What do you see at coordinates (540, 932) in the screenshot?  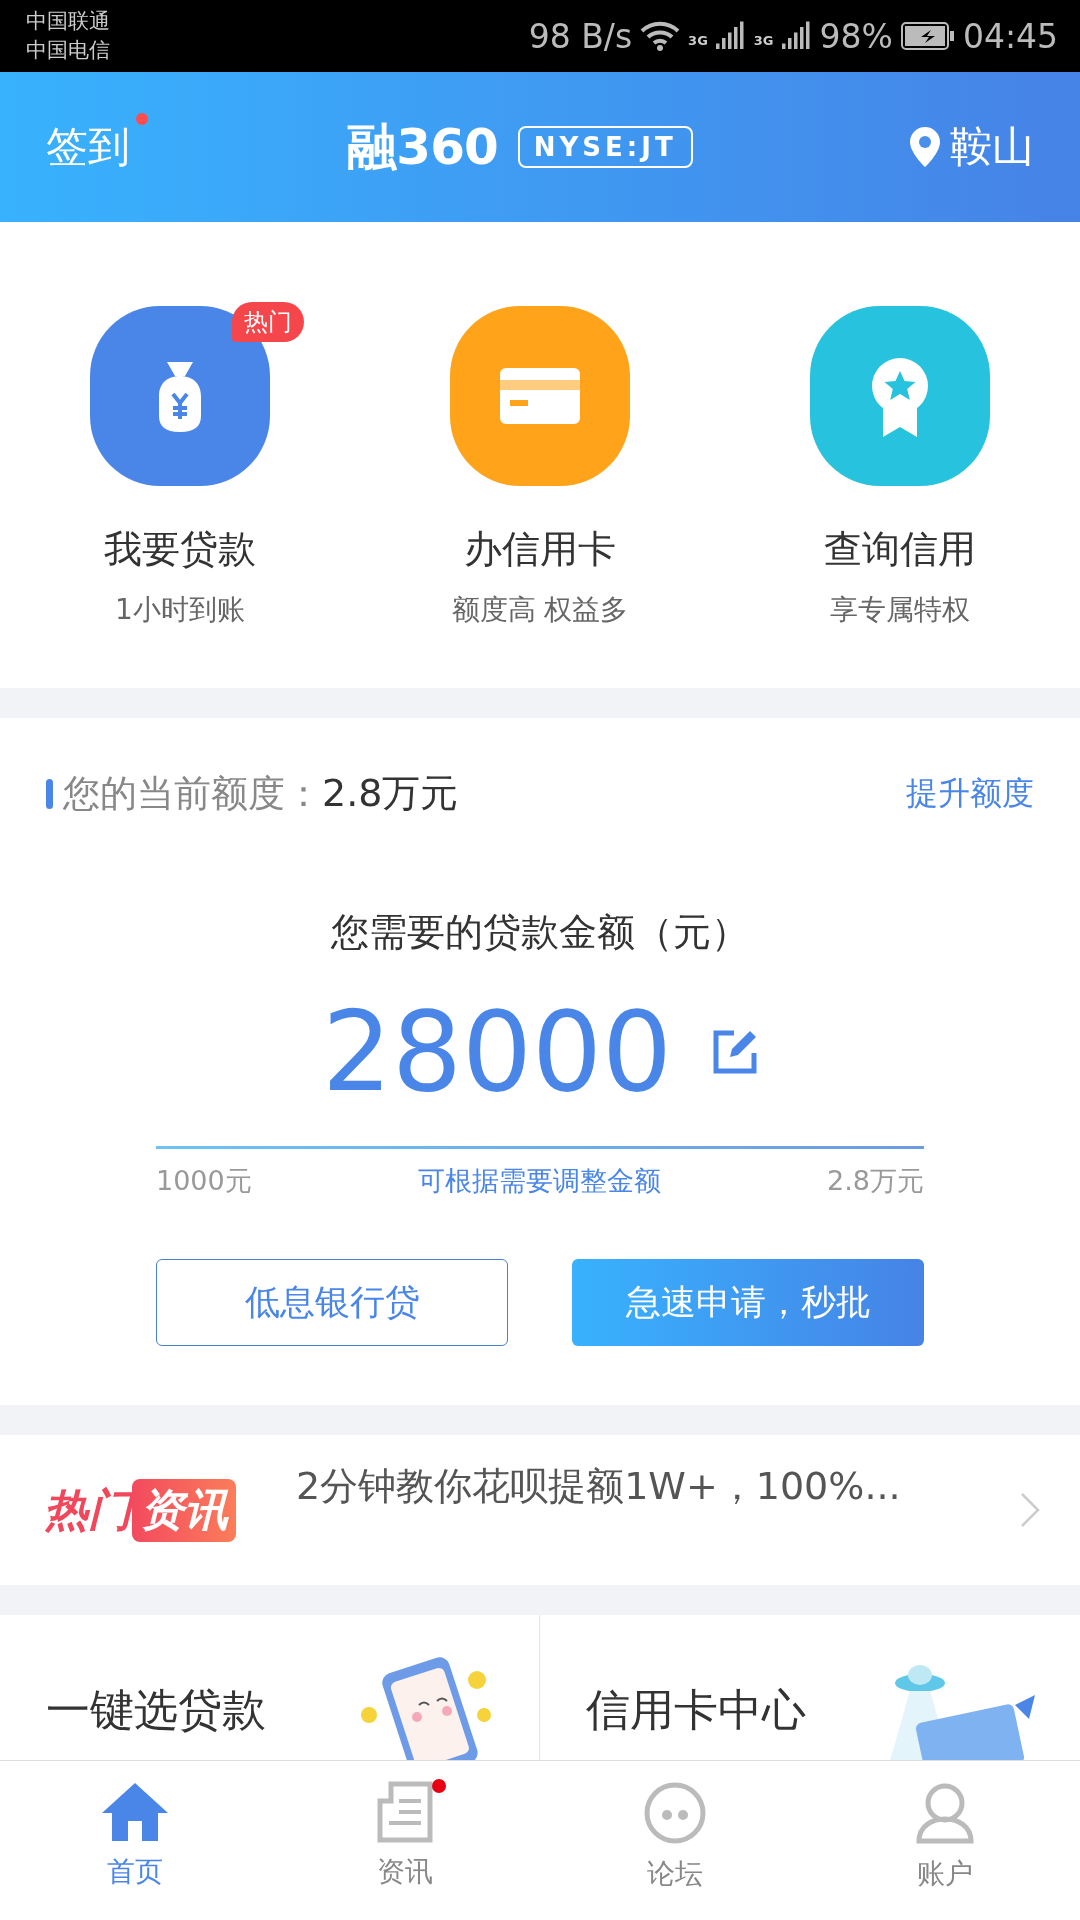 I see `loan-amount-title: 您需要的贷款金额（元）` at bounding box center [540, 932].